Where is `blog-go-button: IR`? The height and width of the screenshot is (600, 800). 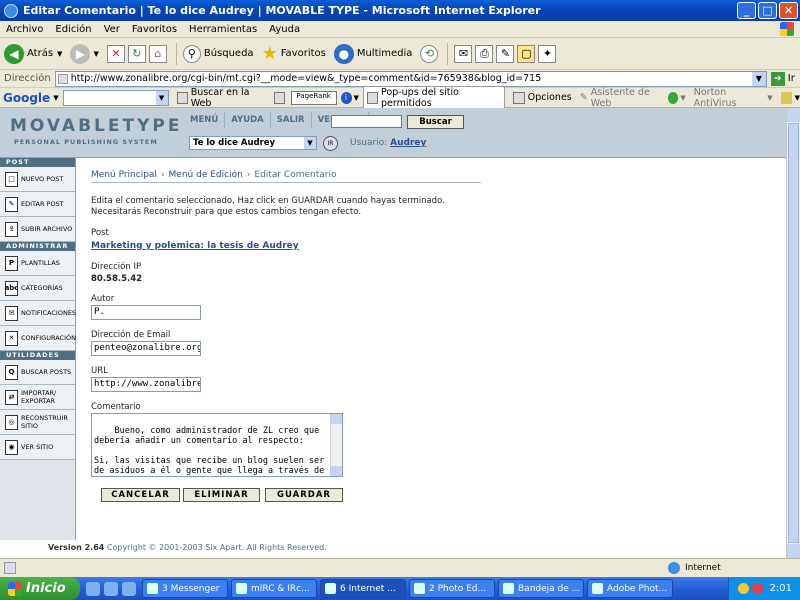
blog-go-button: IR is located at coordinates (330, 143).